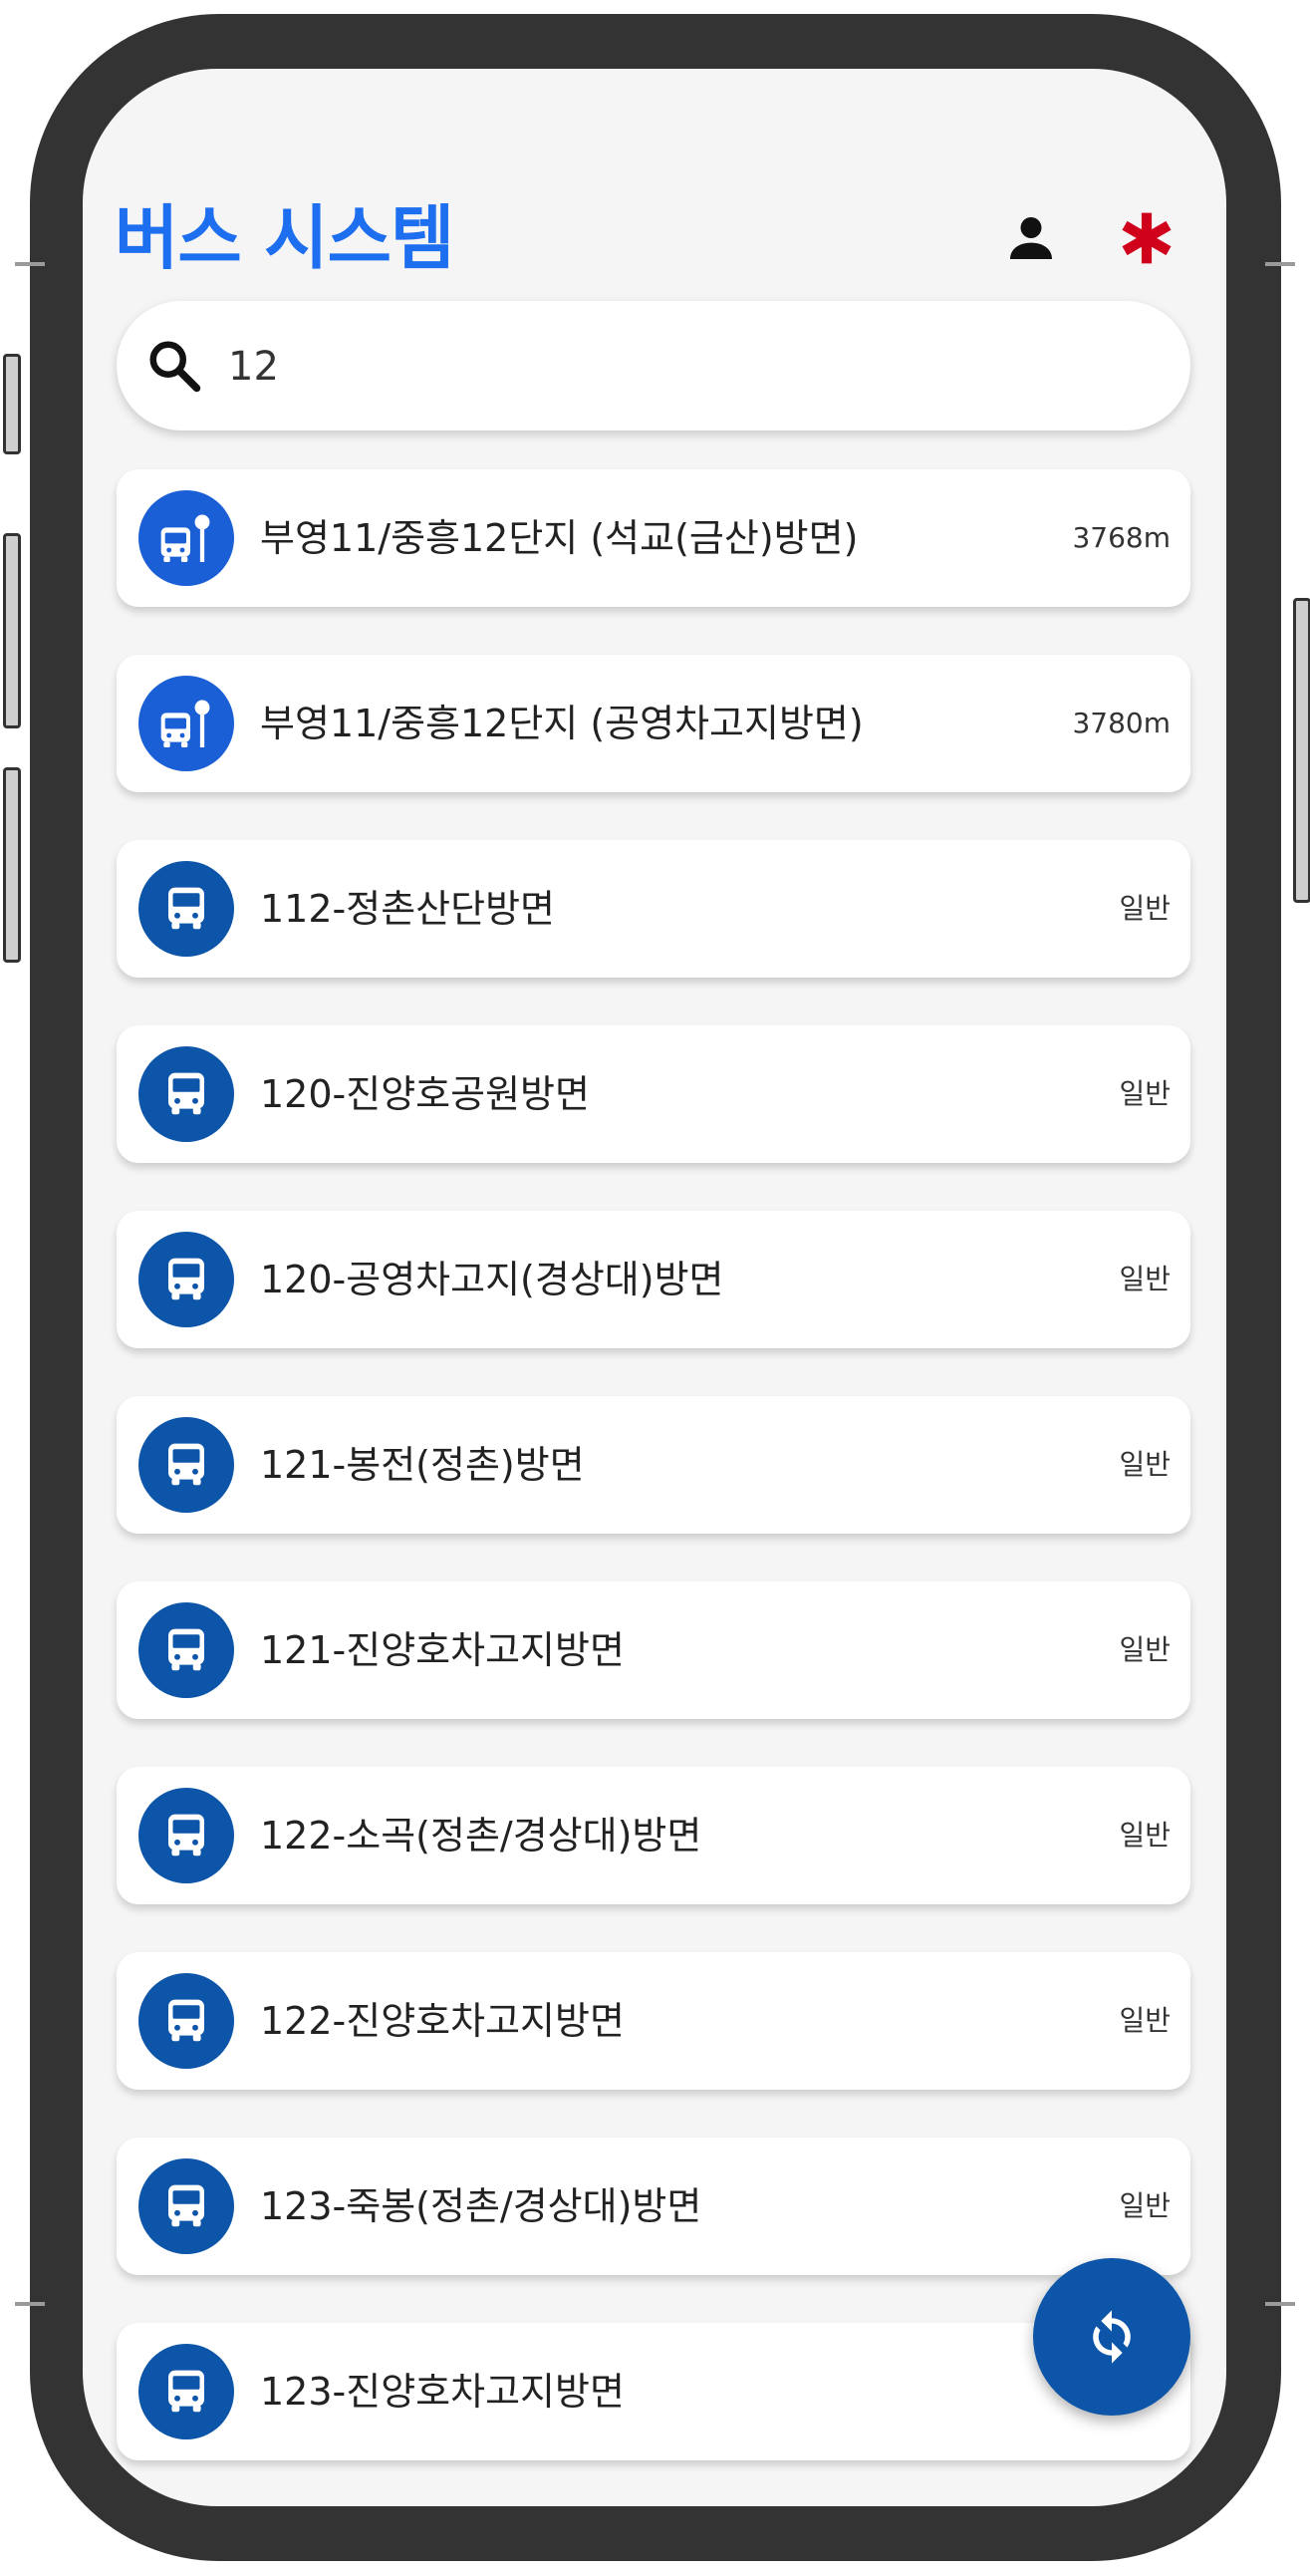  I want to click on result-meta: 3780m, so click(1121, 723).